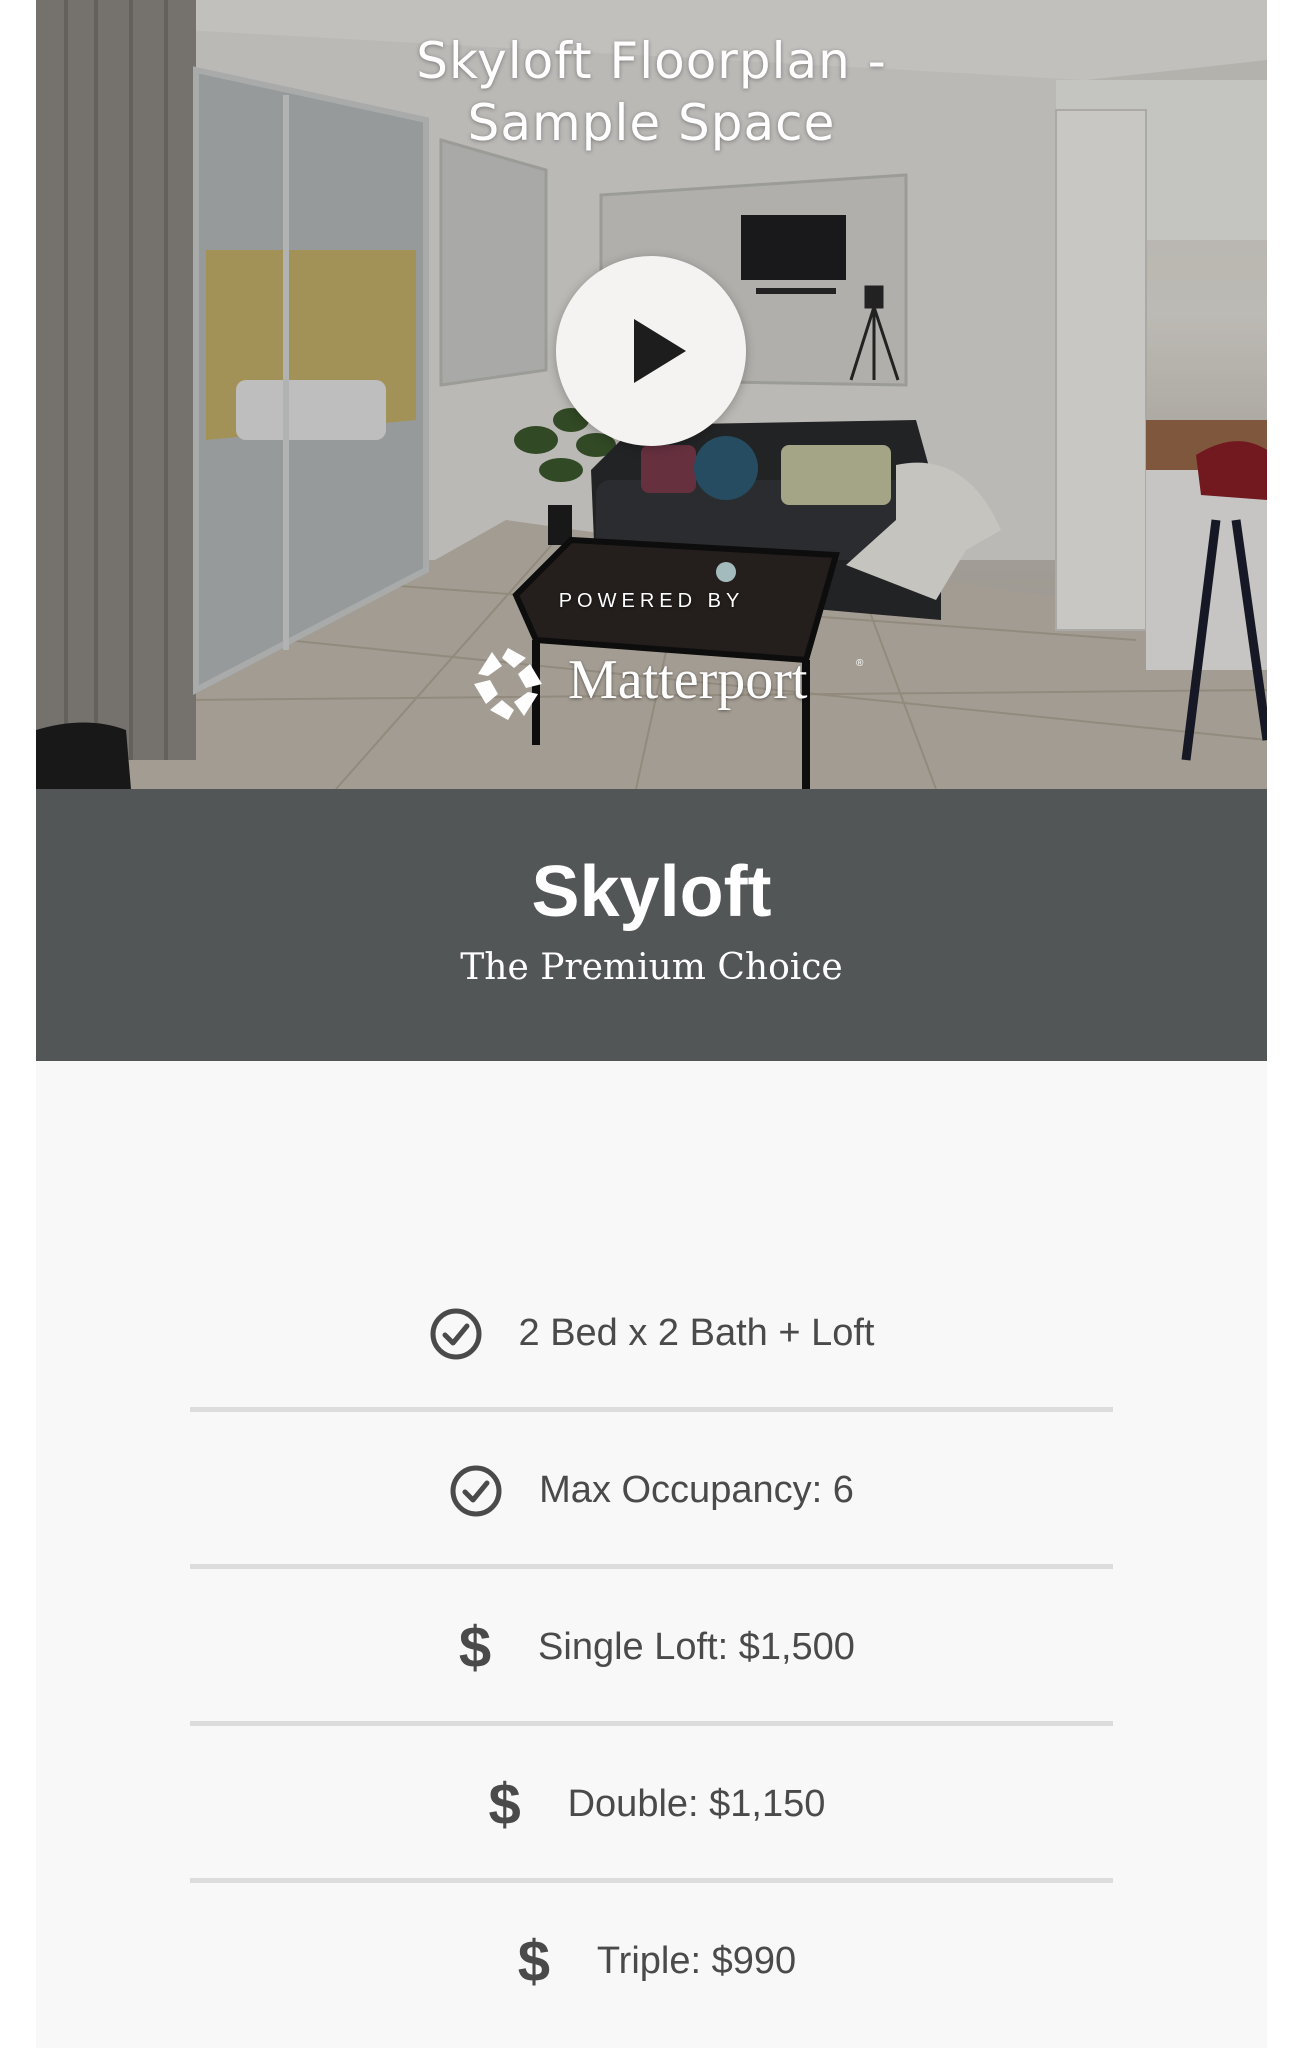  Describe the element at coordinates (696, 1490) in the screenshot. I see `feature-text: Max Occupancy: 6` at that location.